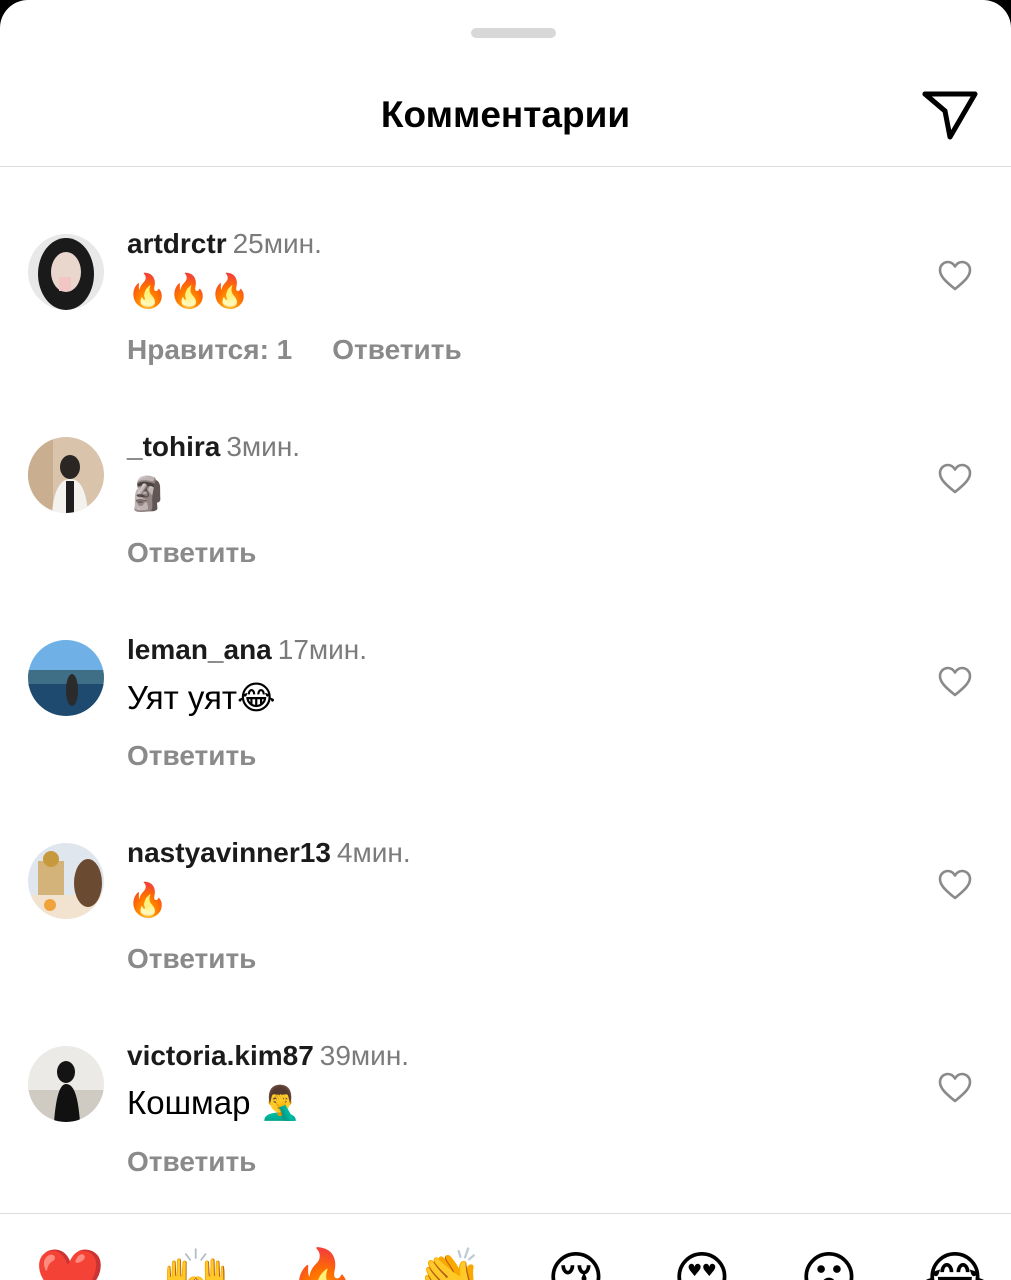  I want to click on reaction-crying: 😢, so click(576, 1263).